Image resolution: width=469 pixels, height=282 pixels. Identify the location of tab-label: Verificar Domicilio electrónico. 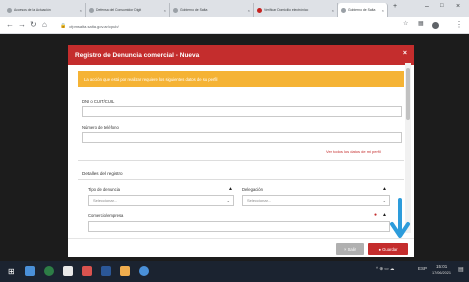
(286, 10).